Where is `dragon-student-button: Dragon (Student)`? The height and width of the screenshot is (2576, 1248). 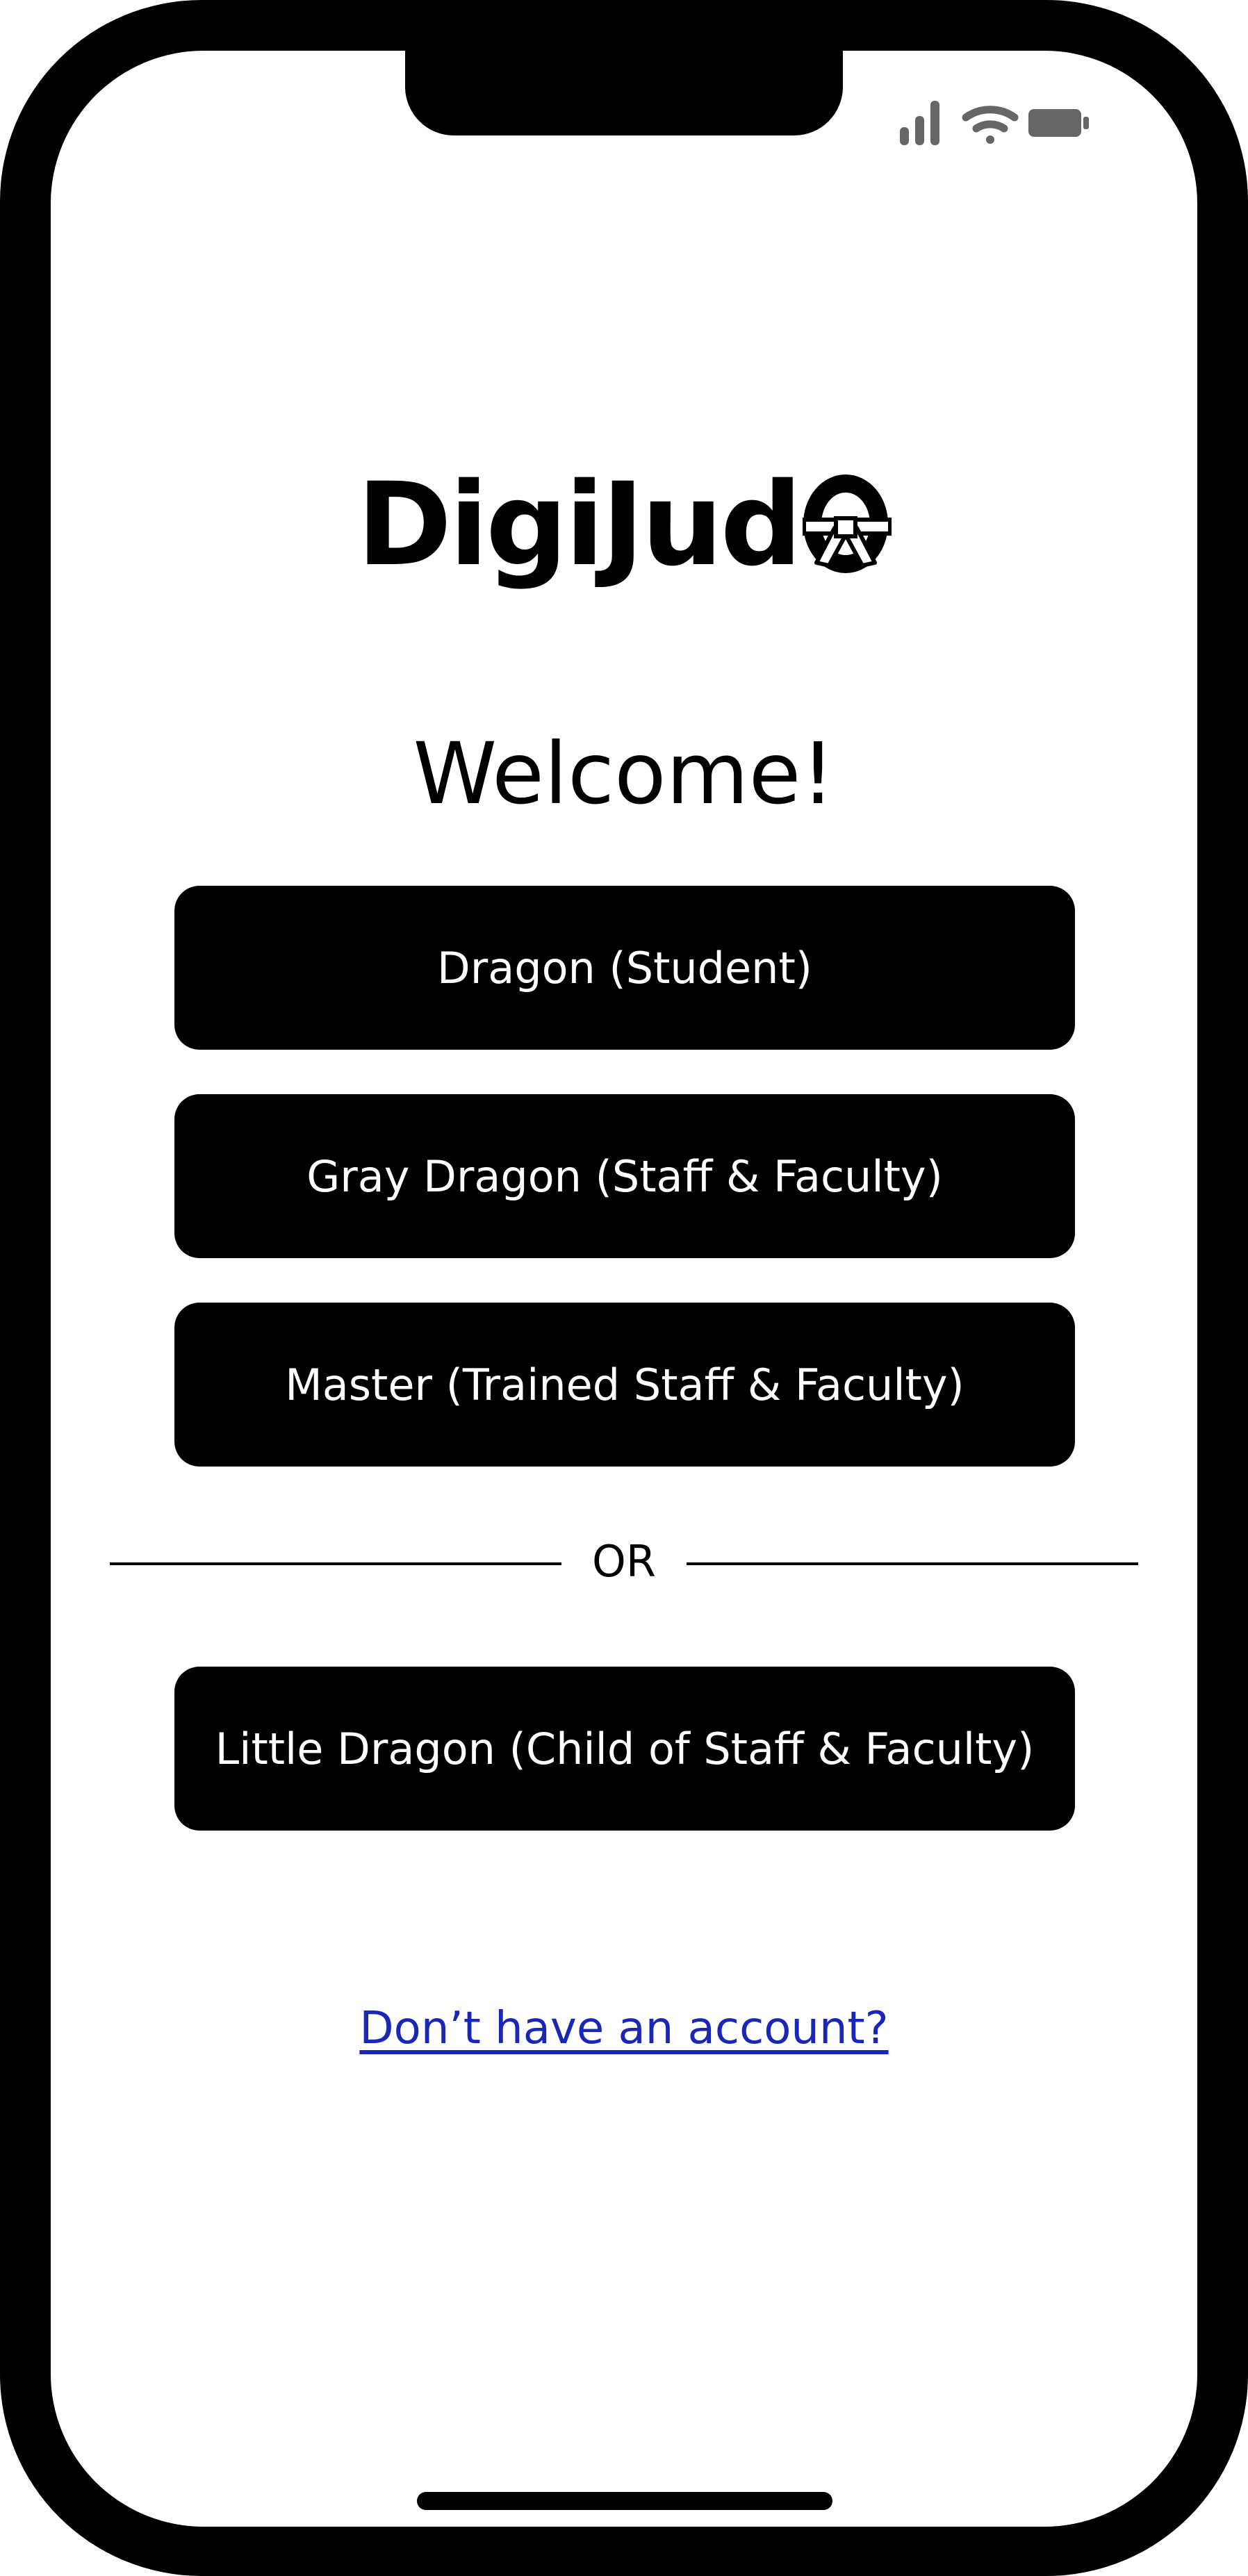
dragon-student-button: Dragon (Student) is located at coordinates (624, 968).